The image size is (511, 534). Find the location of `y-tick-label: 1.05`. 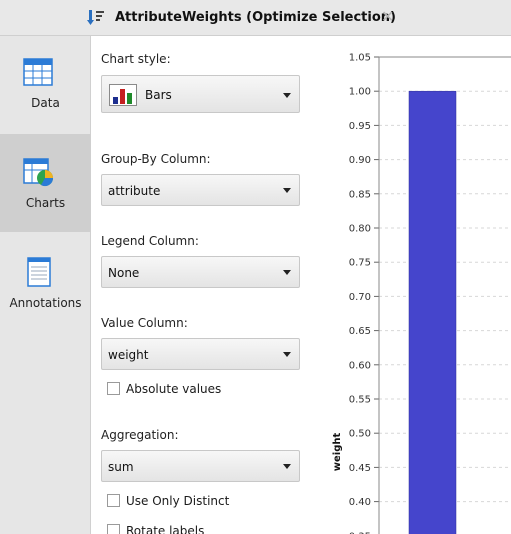

y-tick-label: 1.05 is located at coordinates (360, 58).